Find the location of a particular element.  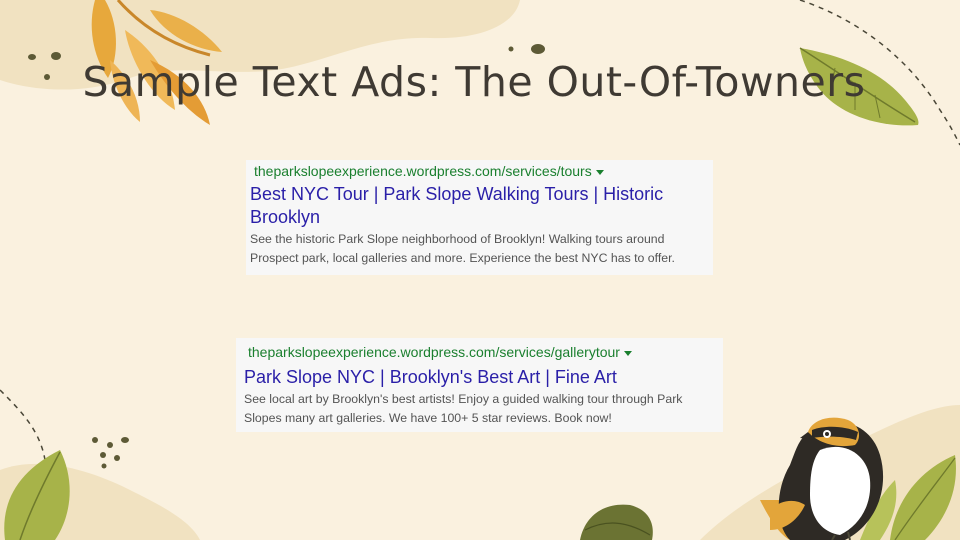

bottom-center-leaf-icon is located at coordinates (616, 522).